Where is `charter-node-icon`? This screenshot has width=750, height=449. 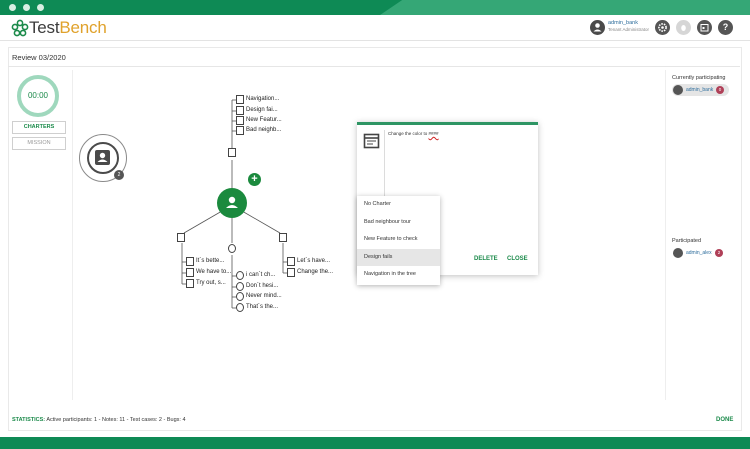 charter-node-icon is located at coordinates (232, 152).